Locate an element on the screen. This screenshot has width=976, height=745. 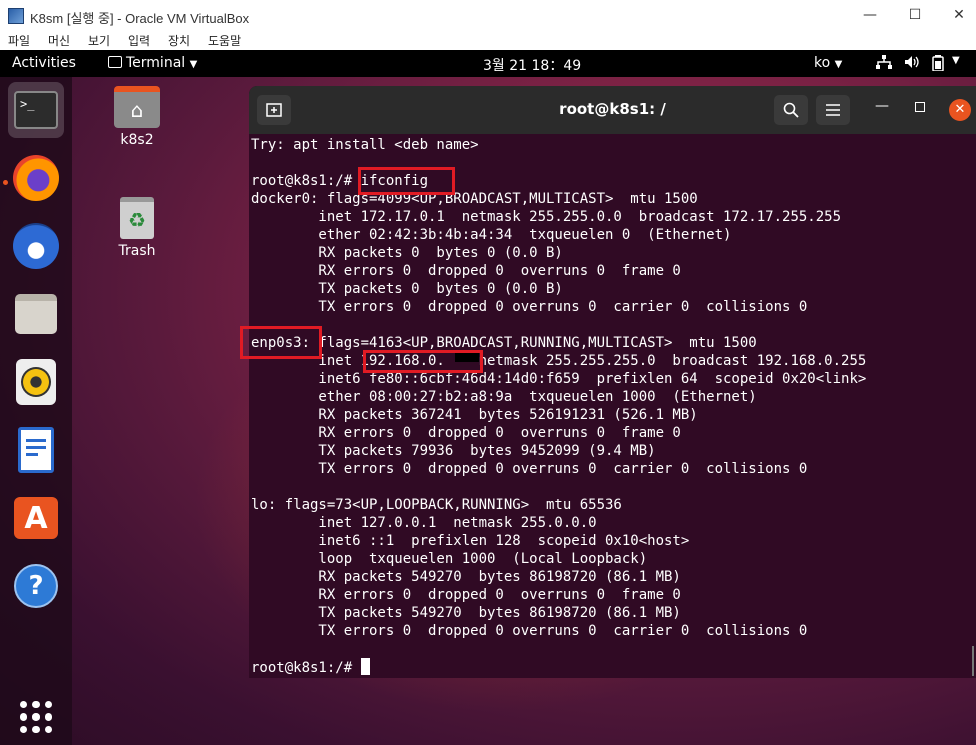
app-menu: Terminal ▼ is located at coordinates (152, 63).